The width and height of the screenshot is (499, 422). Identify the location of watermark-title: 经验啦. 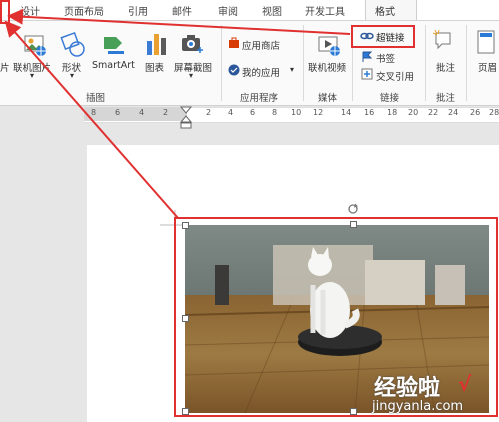
(407, 388).